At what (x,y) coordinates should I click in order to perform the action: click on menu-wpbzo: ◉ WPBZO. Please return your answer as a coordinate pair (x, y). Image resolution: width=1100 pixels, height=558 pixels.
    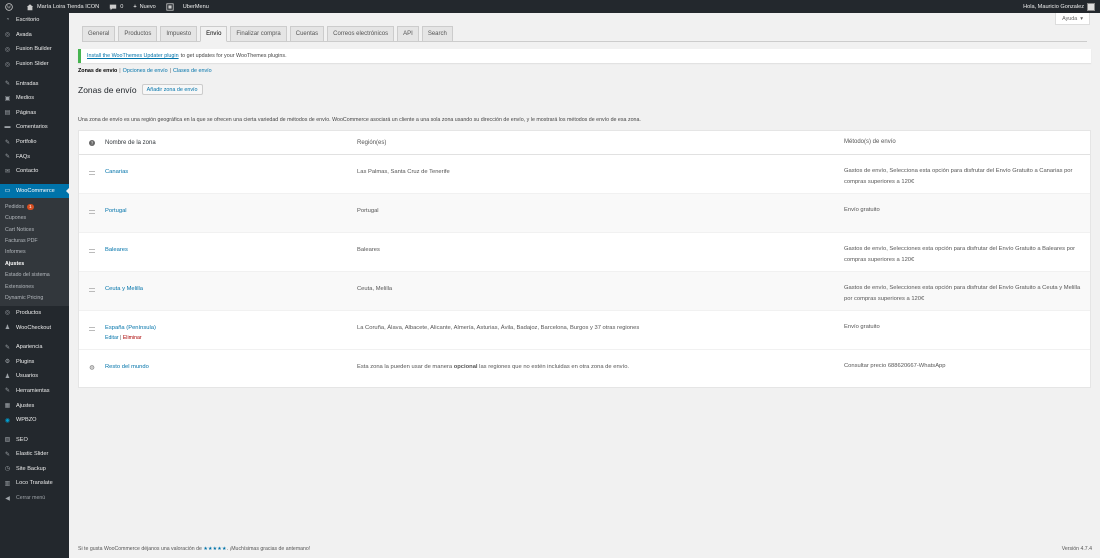
    Looking at the image, I should click on (34, 420).